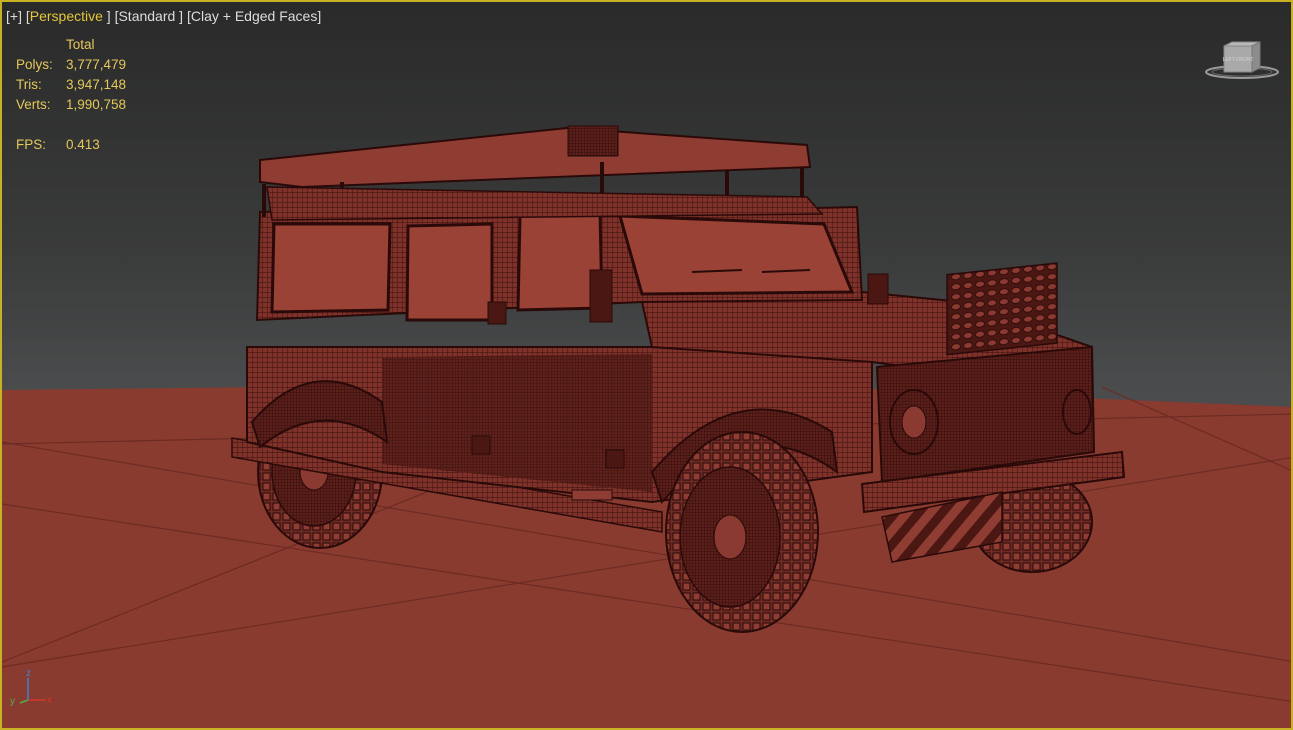  I want to click on stats-header: Total, so click(80, 44).